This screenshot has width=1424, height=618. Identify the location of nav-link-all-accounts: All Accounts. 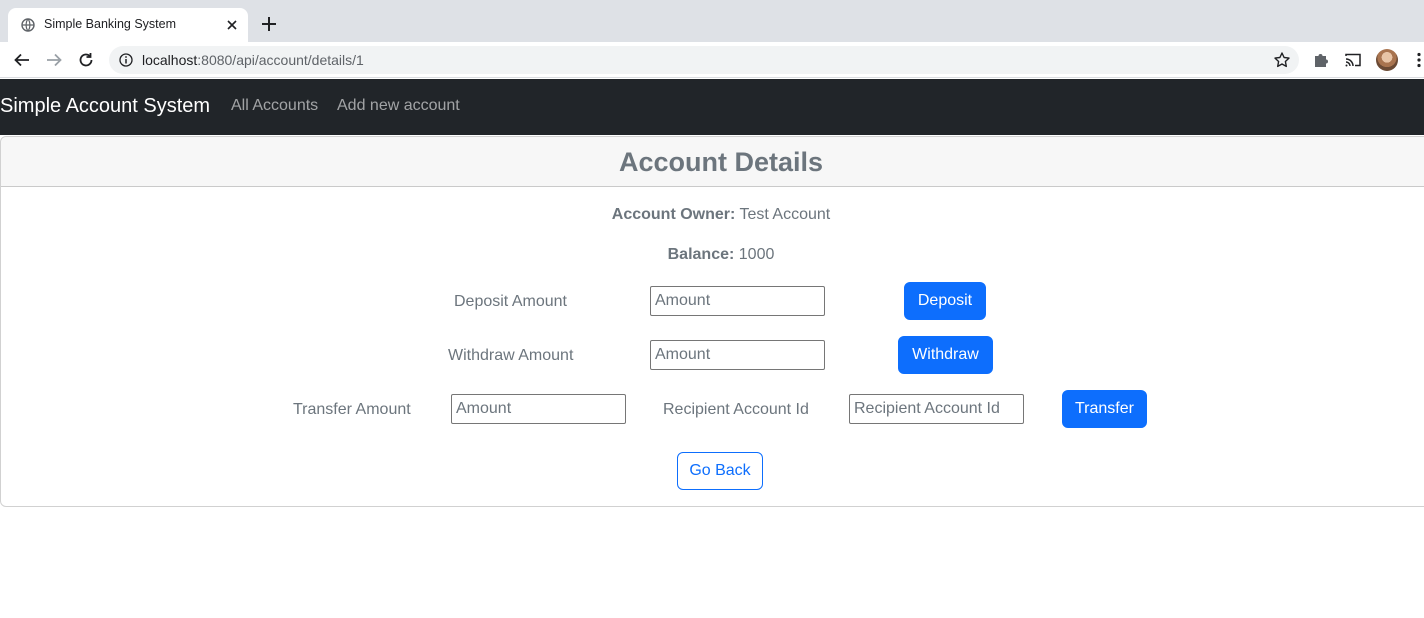
(274, 106).